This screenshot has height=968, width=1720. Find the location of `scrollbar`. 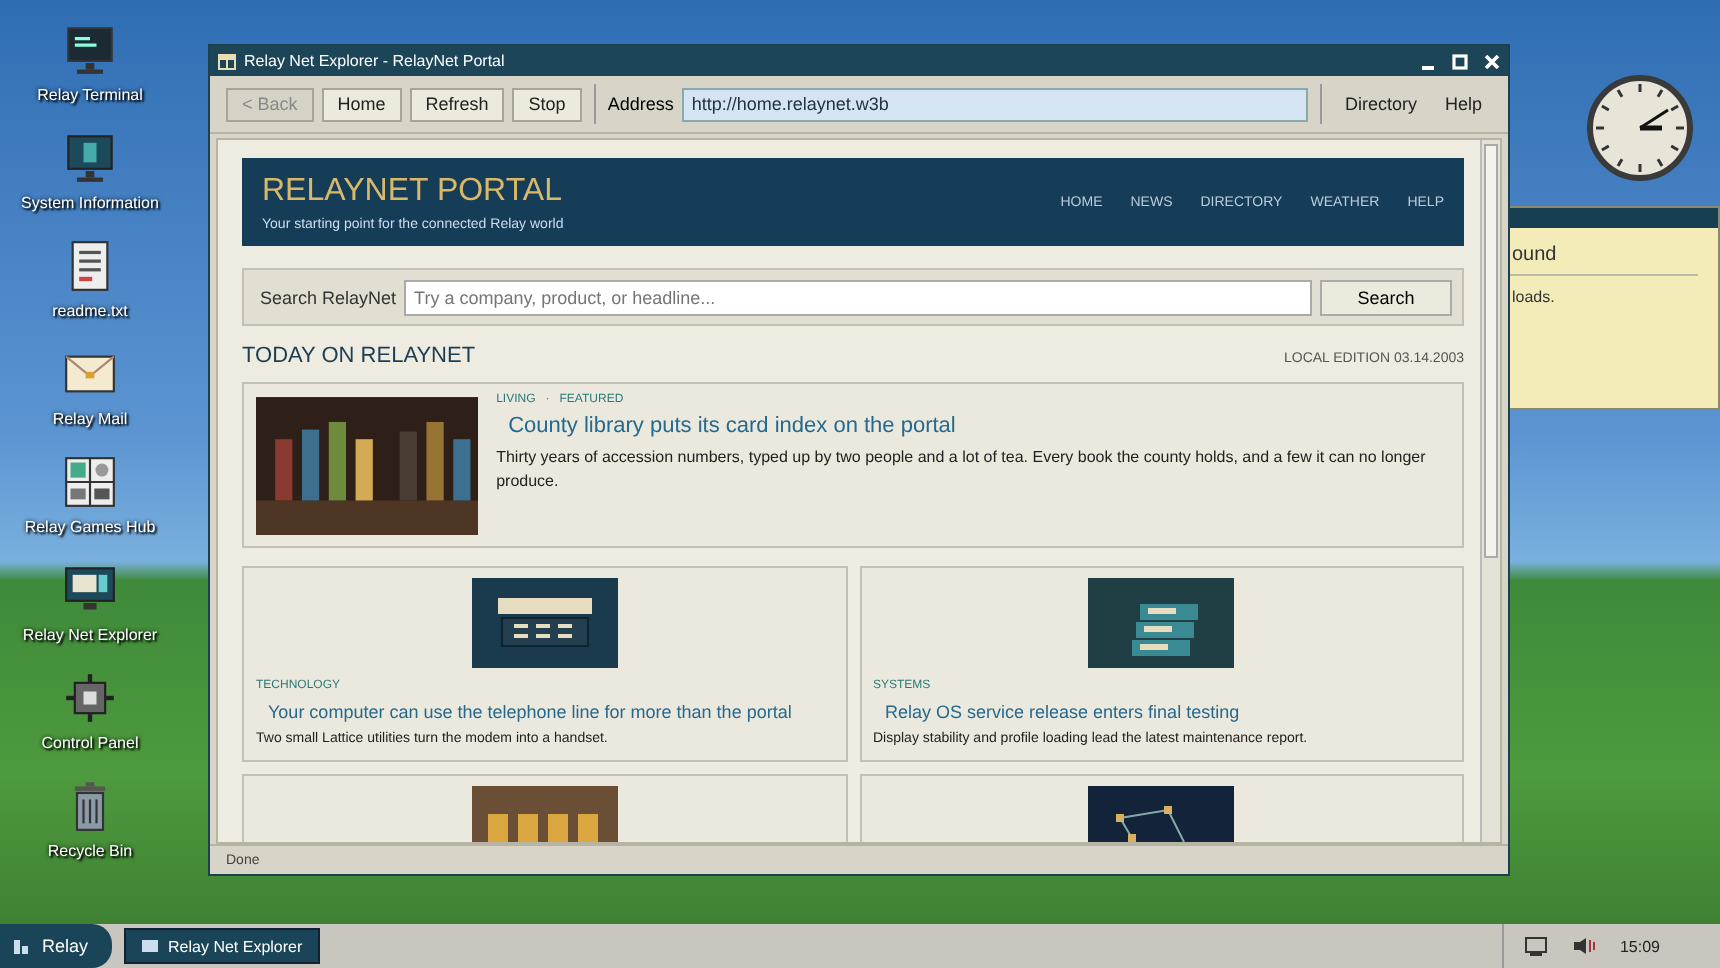

scrollbar is located at coordinates (1490, 491).